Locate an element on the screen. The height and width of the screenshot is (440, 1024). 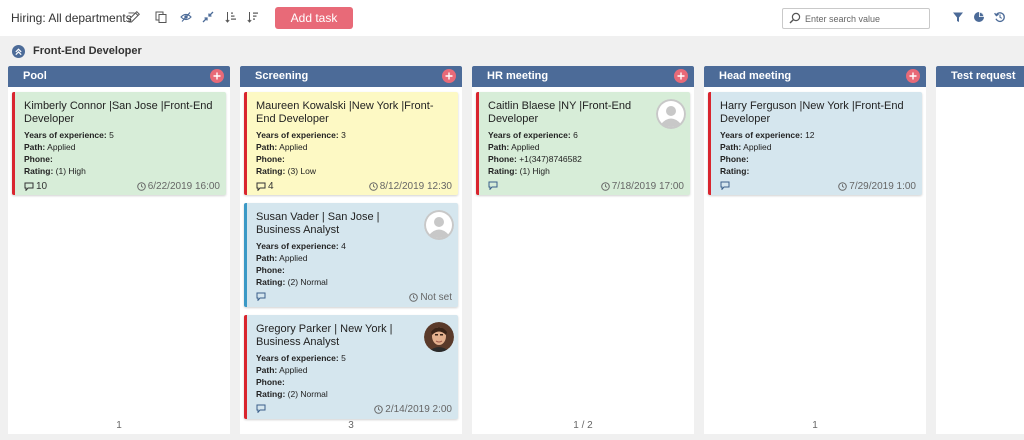
column-header: Test request is located at coordinates (980, 76).